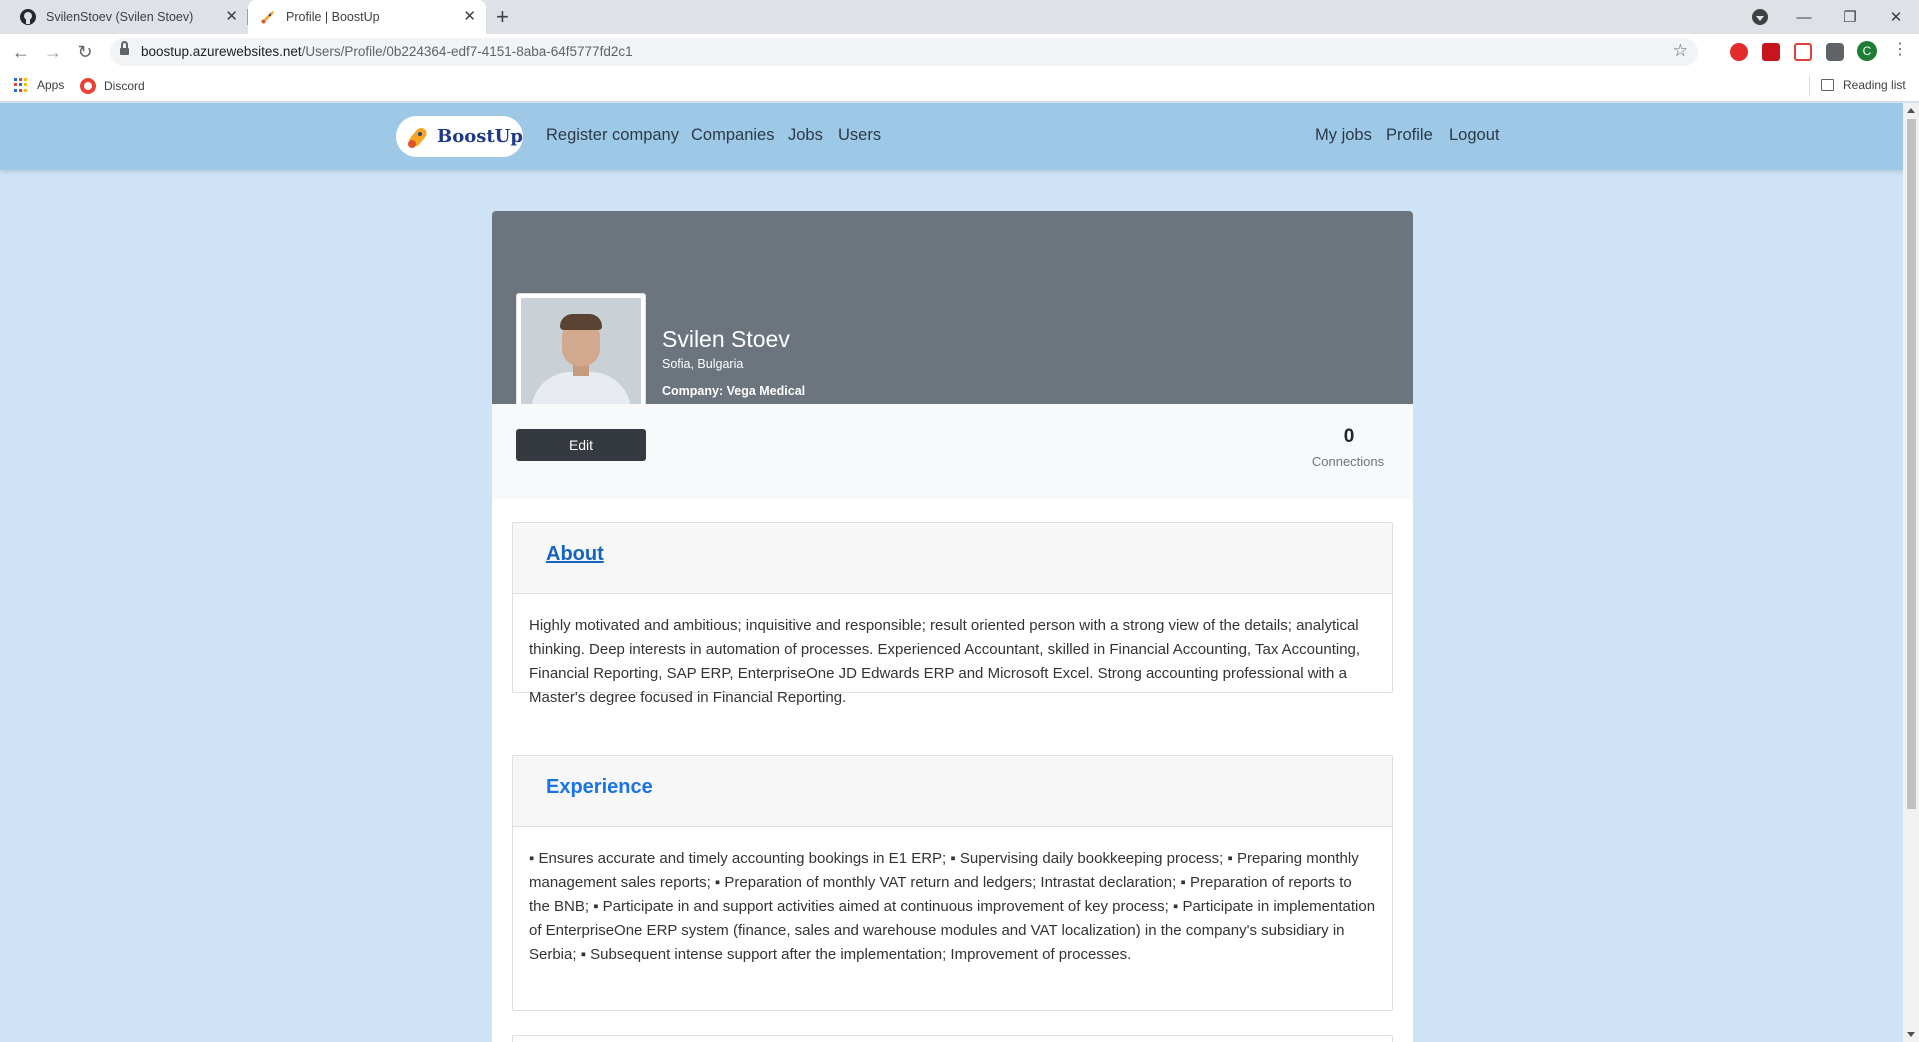 The image size is (1919, 1042). I want to click on edit-profile-button: Edit, so click(581, 445).